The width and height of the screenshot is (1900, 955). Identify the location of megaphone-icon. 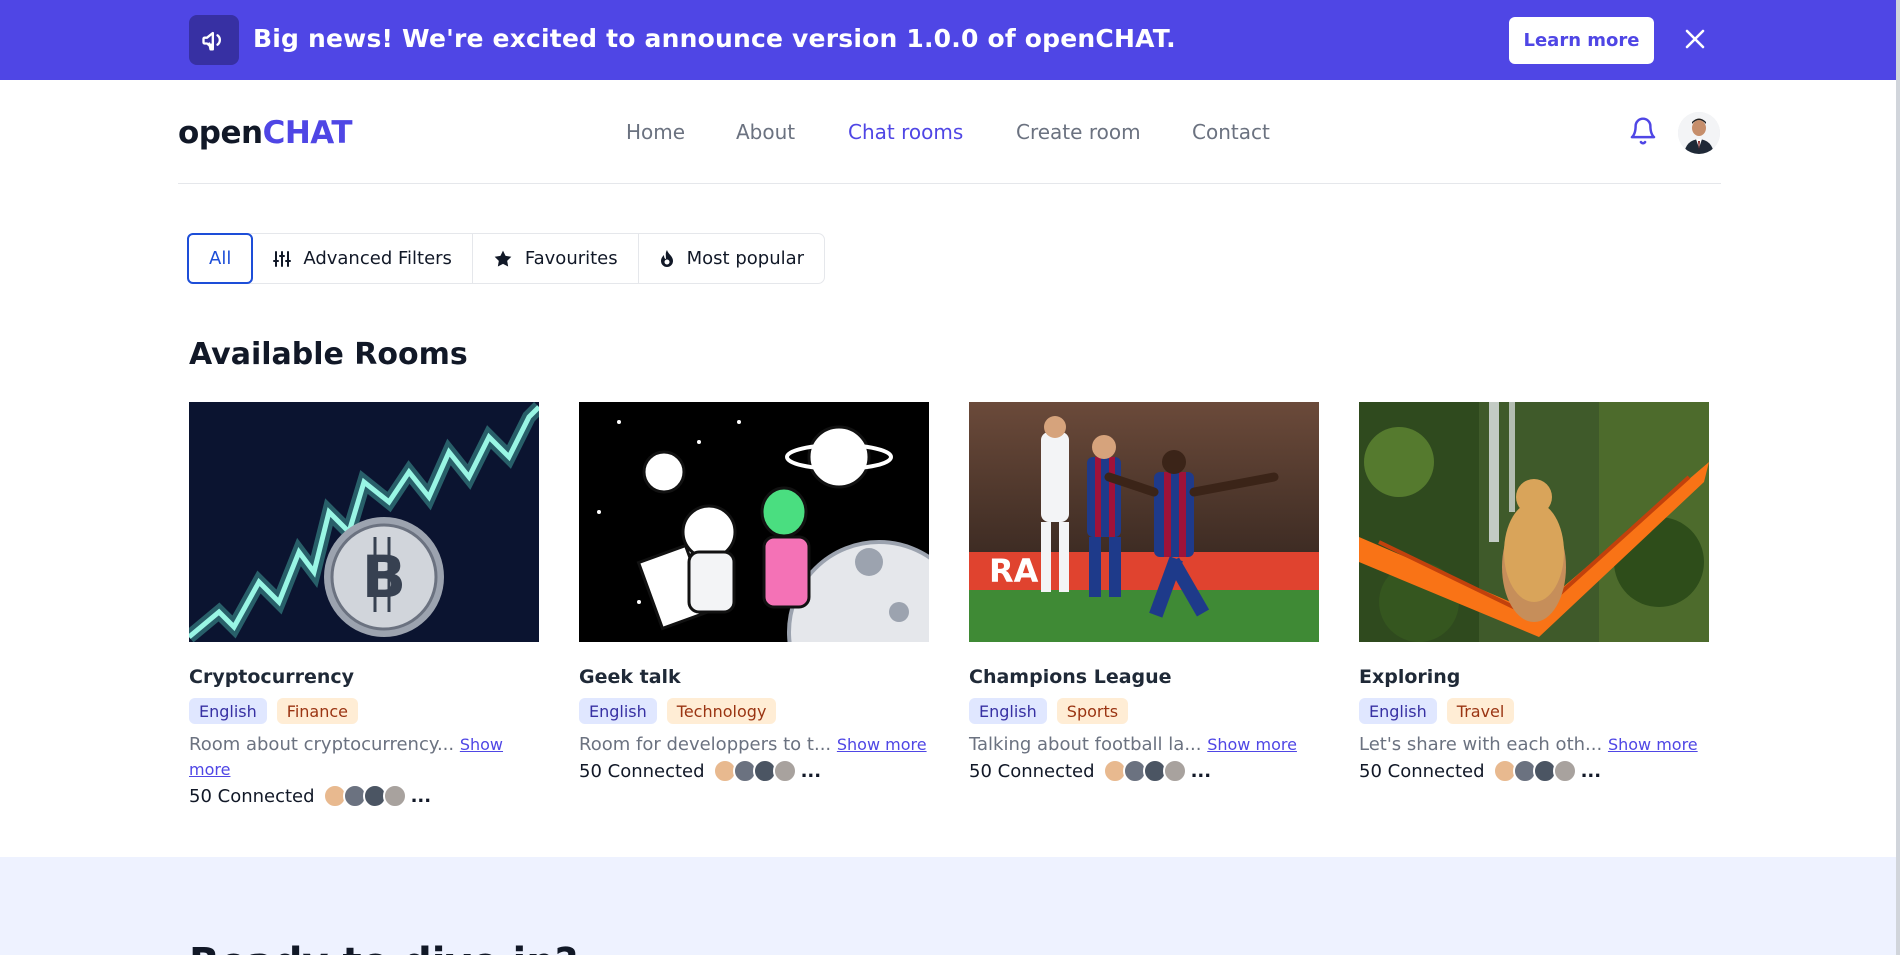
(214, 40).